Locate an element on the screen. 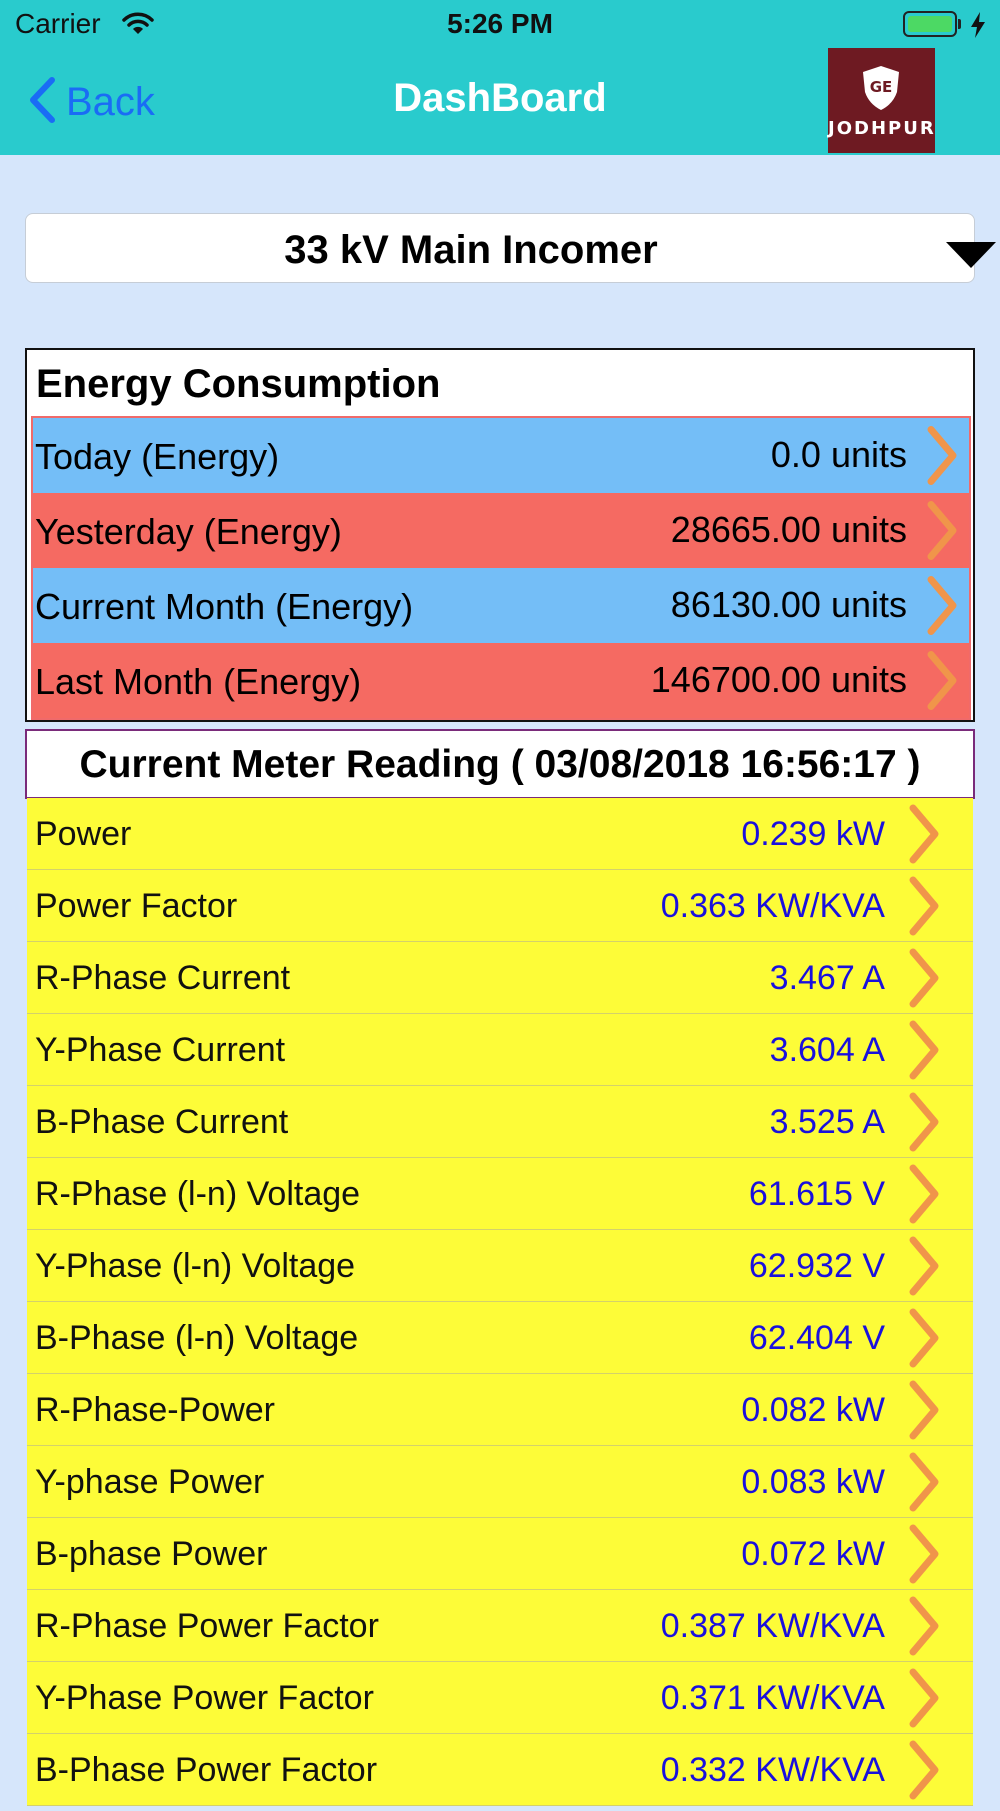  energy-row: Today (Energy) 0.0 units is located at coordinates (501, 455).